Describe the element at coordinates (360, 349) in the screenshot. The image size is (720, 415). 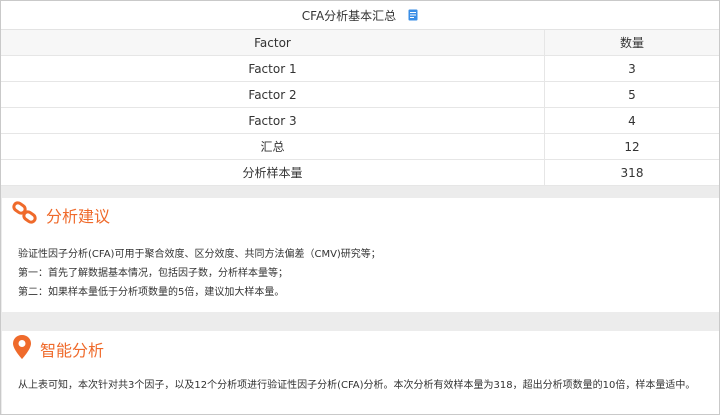
I see `smart-header: 智能分析` at that location.